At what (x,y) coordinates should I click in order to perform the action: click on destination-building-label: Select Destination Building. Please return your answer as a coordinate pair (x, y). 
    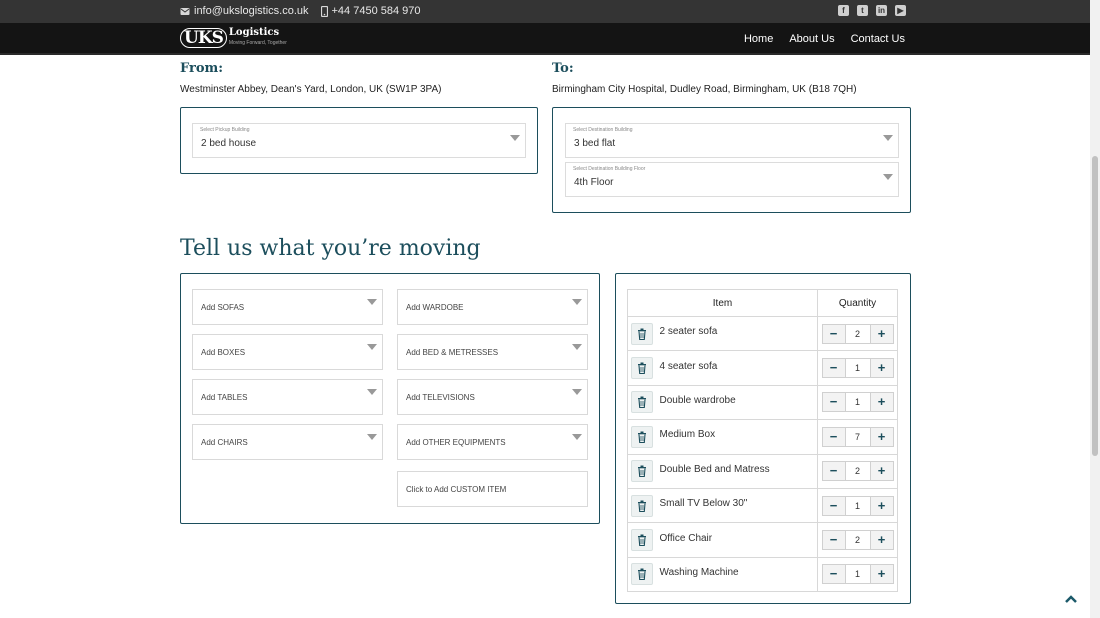
    Looking at the image, I should click on (603, 130).